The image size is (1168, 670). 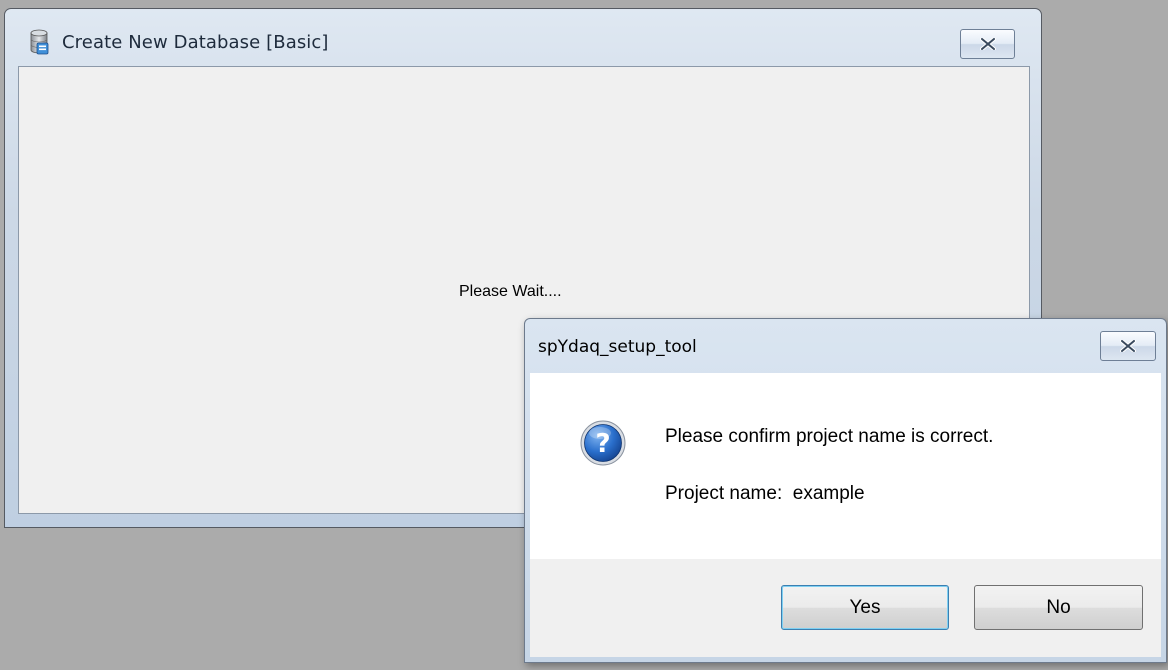 What do you see at coordinates (765, 493) in the screenshot?
I see `project-name-text: Project name: example` at bounding box center [765, 493].